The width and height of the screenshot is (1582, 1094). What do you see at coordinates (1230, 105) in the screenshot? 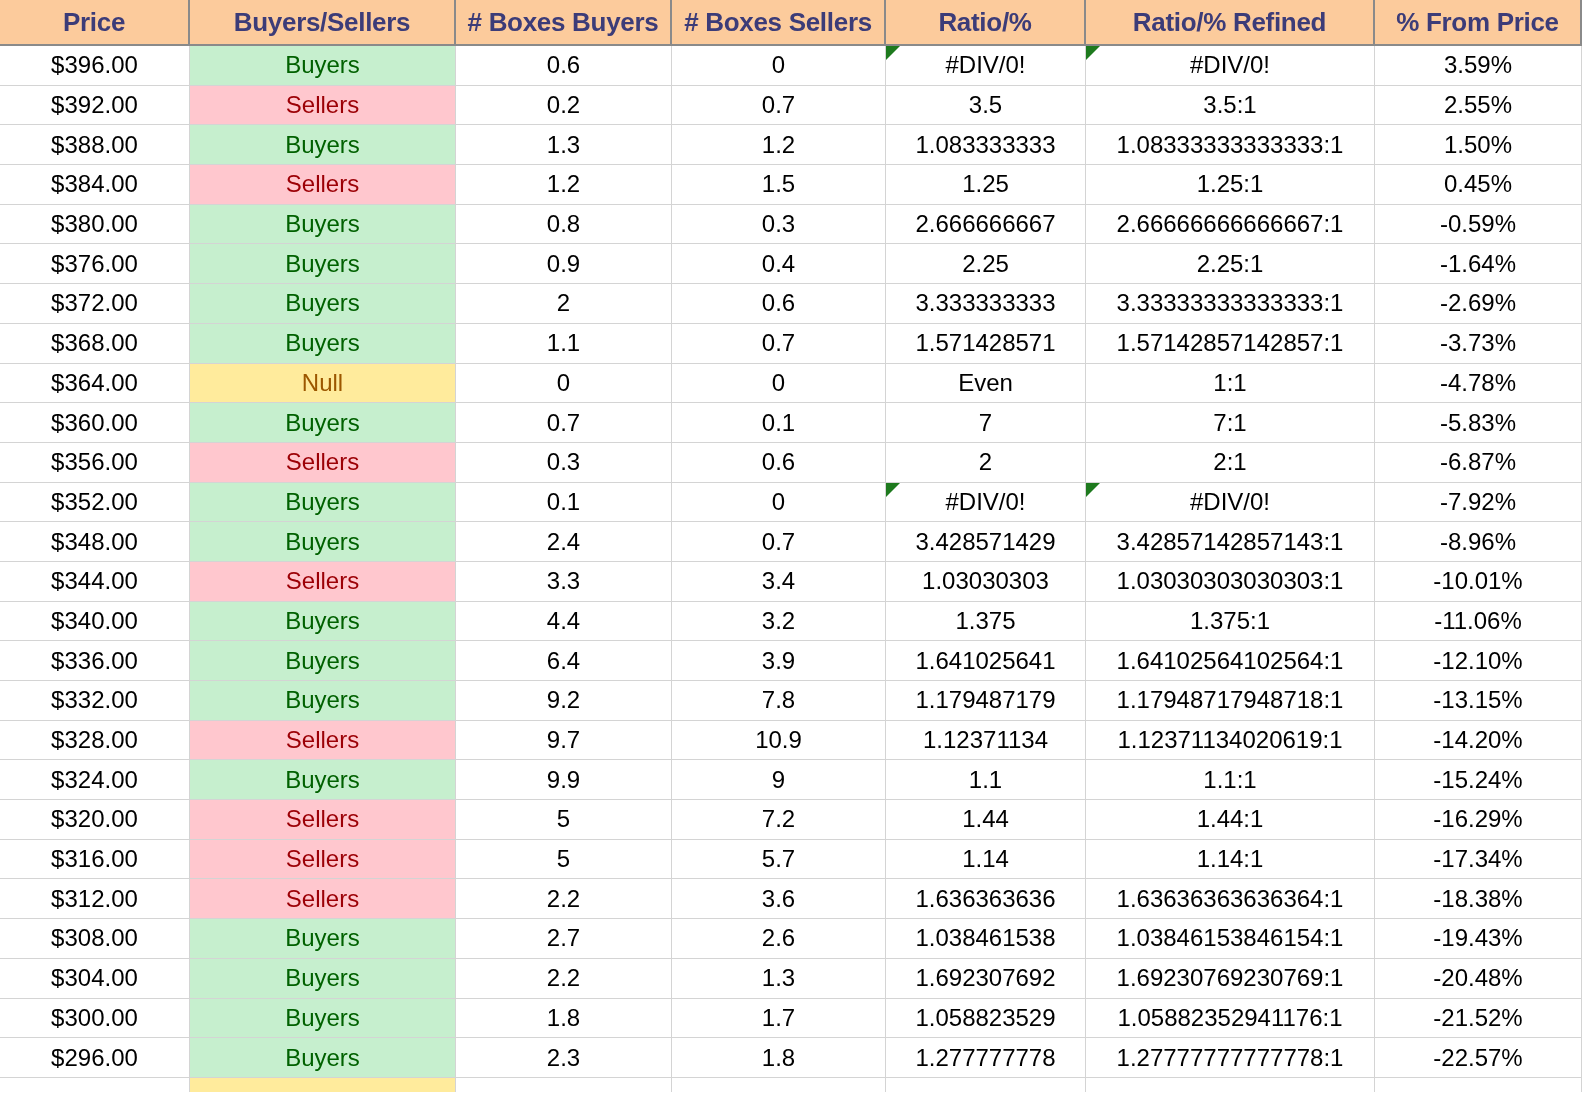
I see `table-cell: 3.5:1` at bounding box center [1230, 105].